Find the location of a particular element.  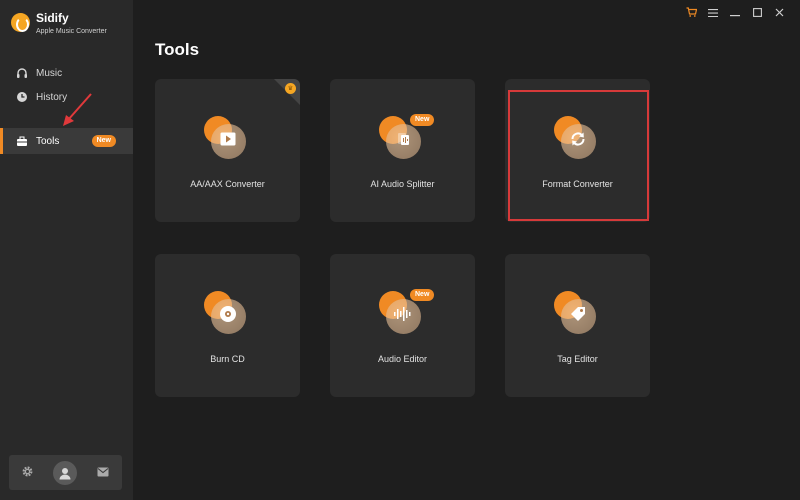

audio-split-icon is located at coordinates (403, 141).